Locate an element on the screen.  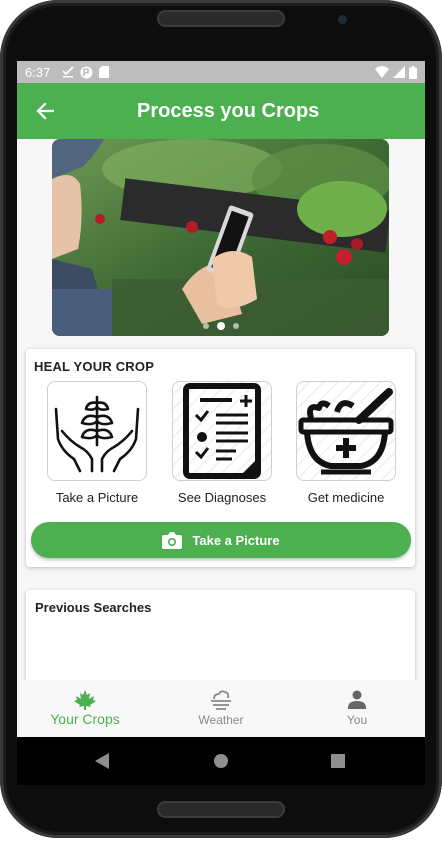
page-title: Process you Crops is located at coordinates (228, 110).